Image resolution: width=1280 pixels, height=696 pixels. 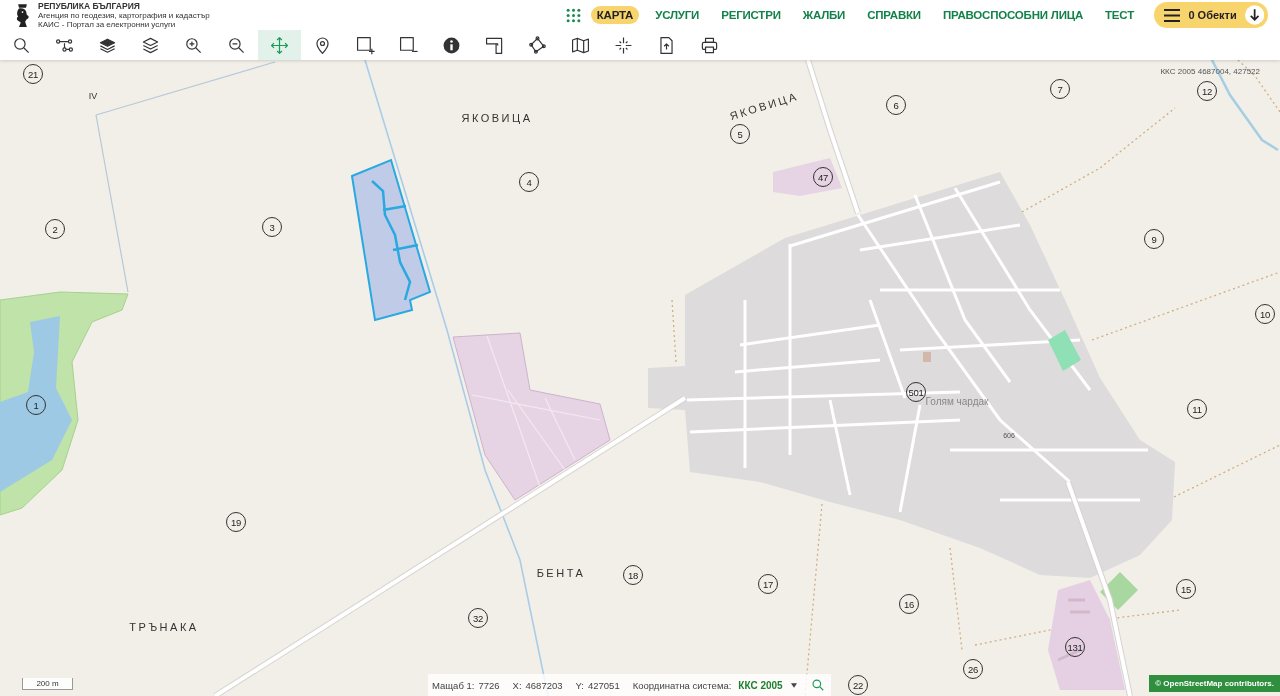 What do you see at coordinates (927, 357) in the screenshot?
I see `building` at bounding box center [927, 357].